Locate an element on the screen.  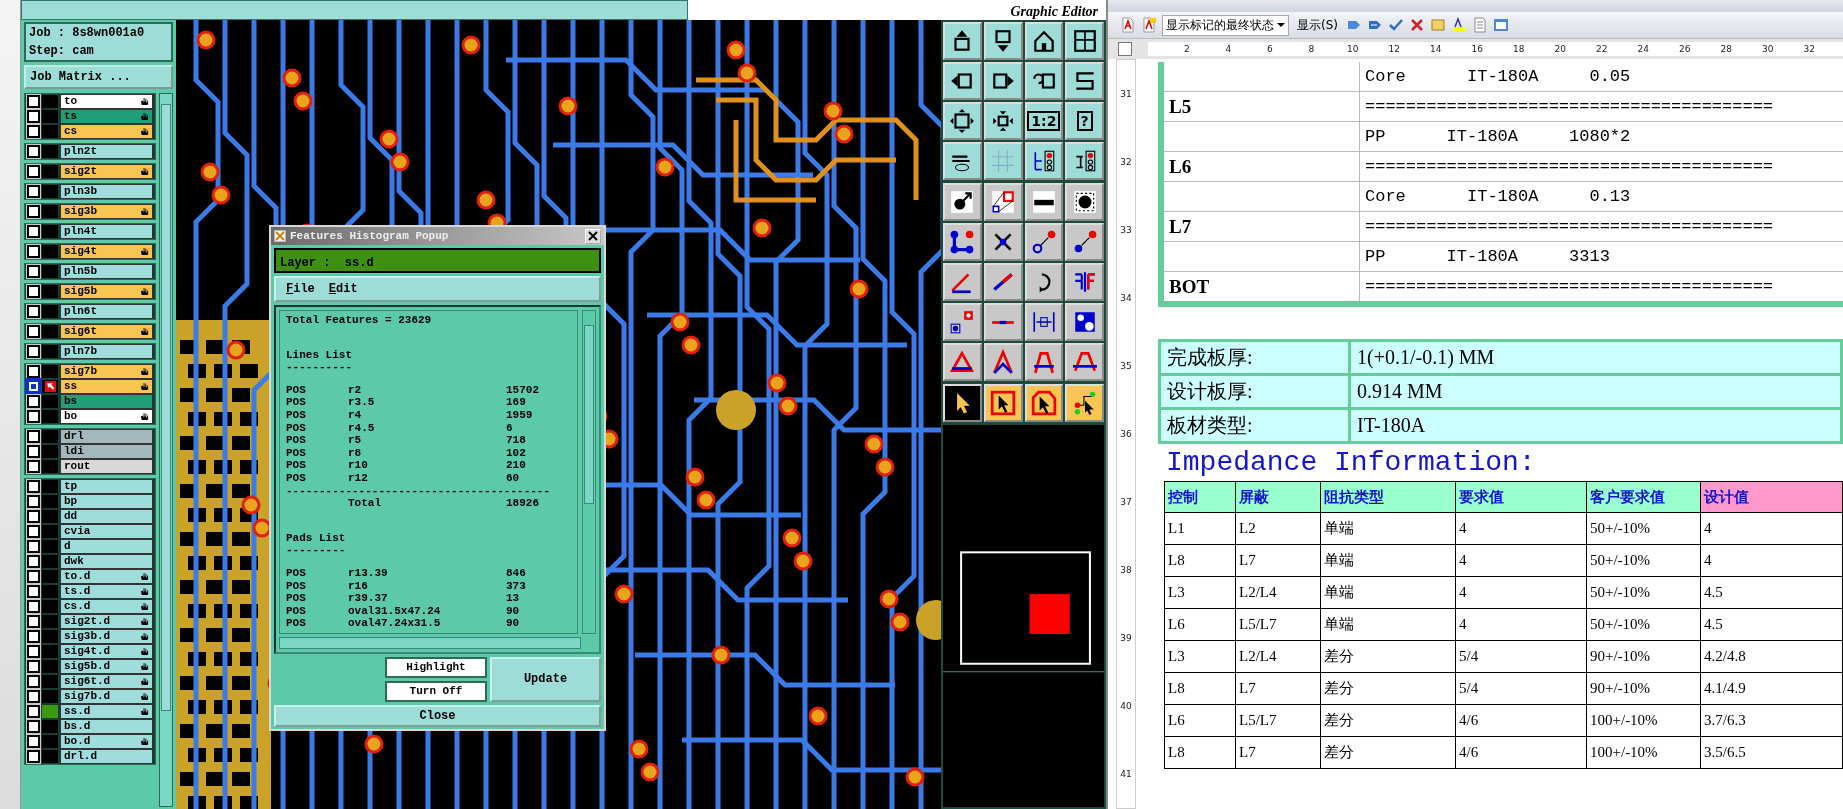
layer-name: sig2t is located at coordinates (106, 171).